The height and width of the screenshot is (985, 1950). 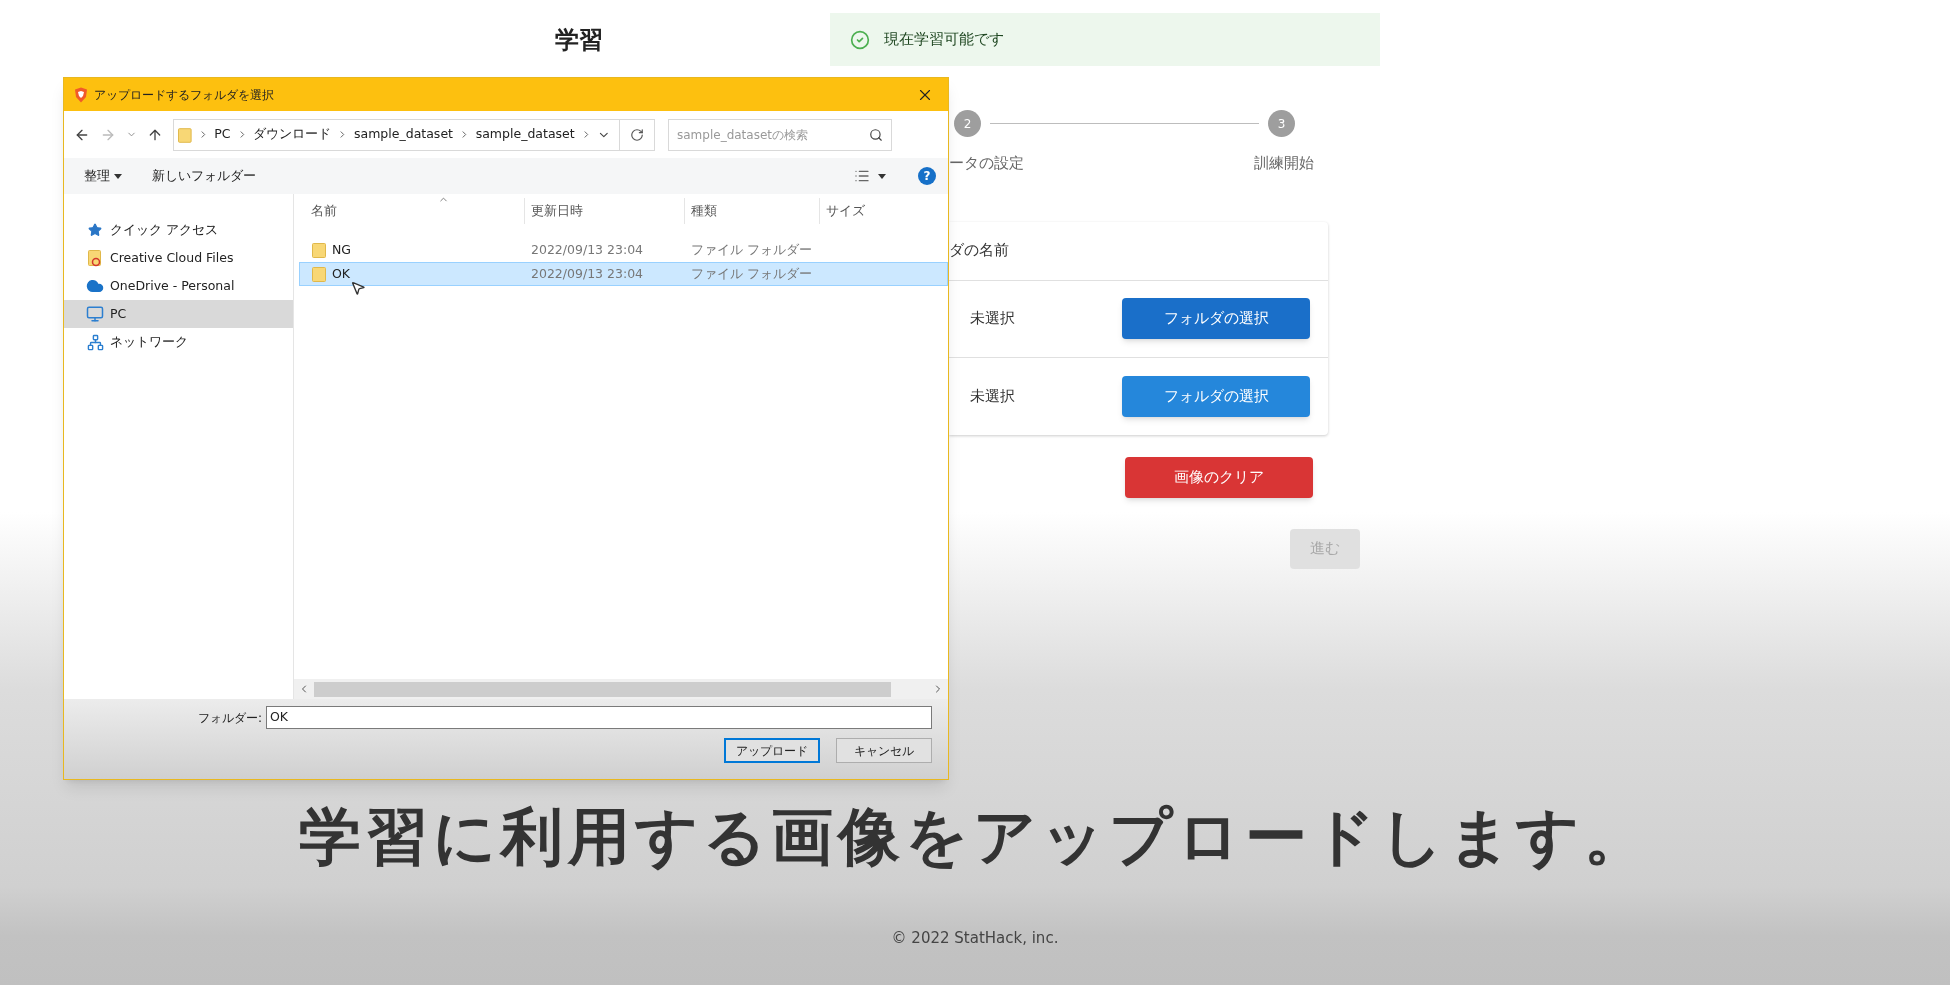 What do you see at coordinates (81, 94) in the screenshot?
I see `shield-icon` at bounding box center [81, 94].